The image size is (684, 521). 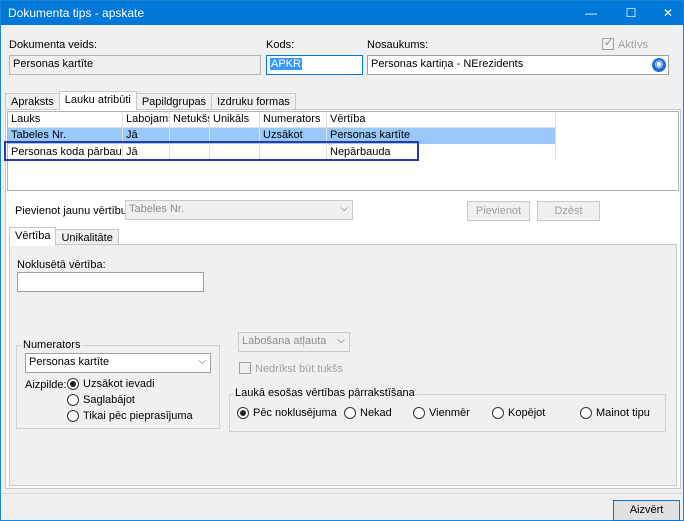 What do you see at coordinates (666, 13) in the screenshot?
I see `close-window-button: ✕` at bounding box center [666, 13].